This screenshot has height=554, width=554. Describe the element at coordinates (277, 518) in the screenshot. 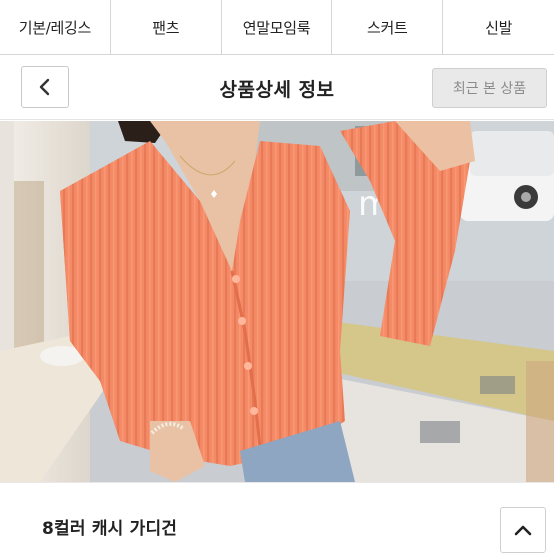

I see `product-name-bar: 8컬러 캐시 가디건` at that location.